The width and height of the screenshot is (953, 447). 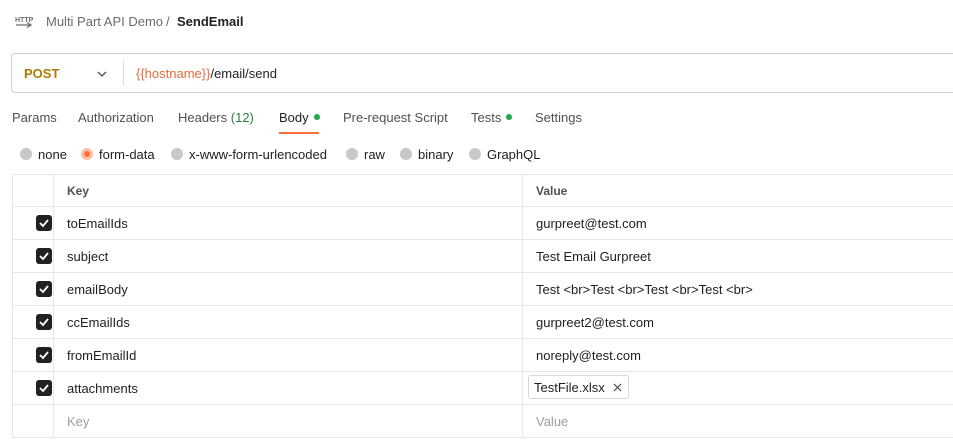 I want to click on value-cell: Test Email Gurpreet, so click(x=738, y=256).